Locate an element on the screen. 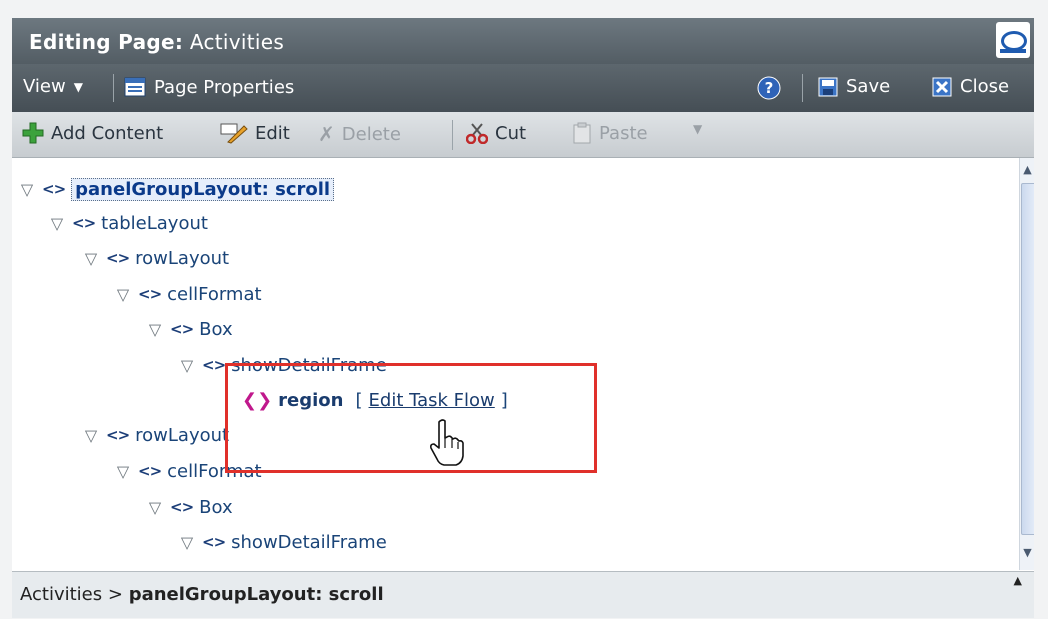 This screenshot has height=619, width=1048. scroll-down-icon: ▼ is located at coordinates (1027, 553).